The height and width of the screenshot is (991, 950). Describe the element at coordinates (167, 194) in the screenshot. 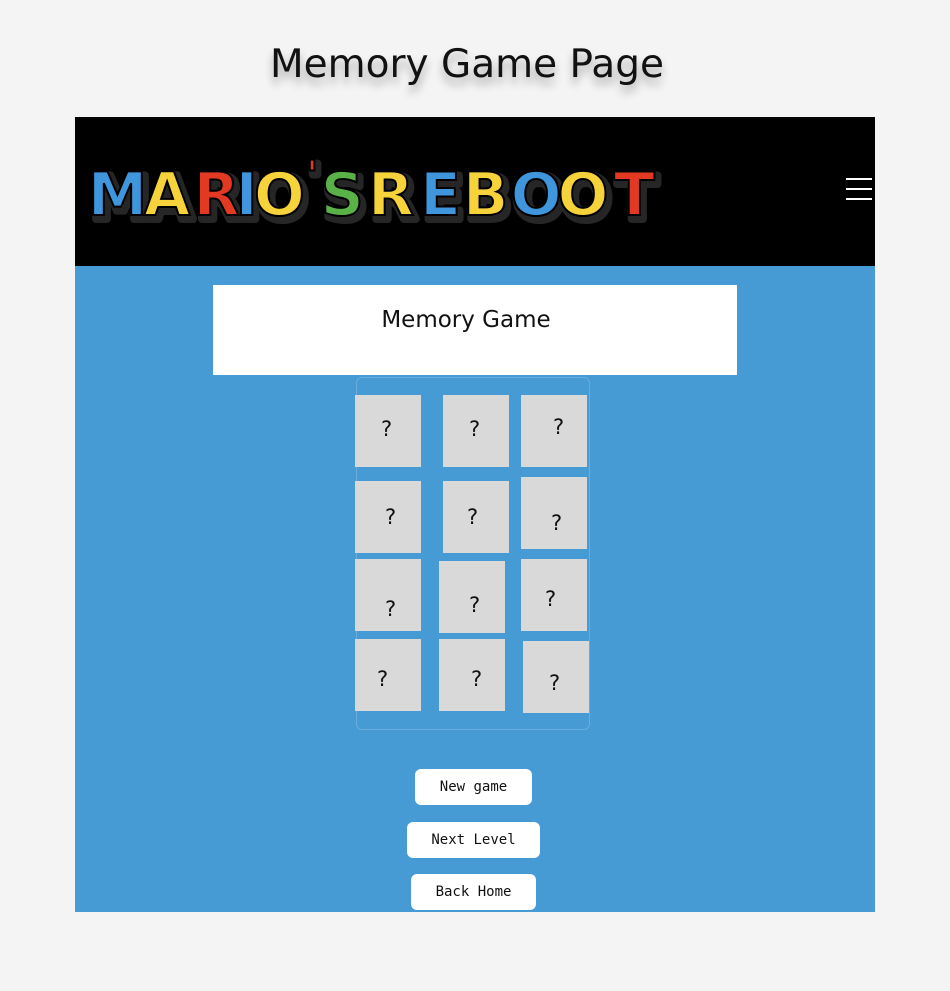

I see `logo-letter: A` at that location.